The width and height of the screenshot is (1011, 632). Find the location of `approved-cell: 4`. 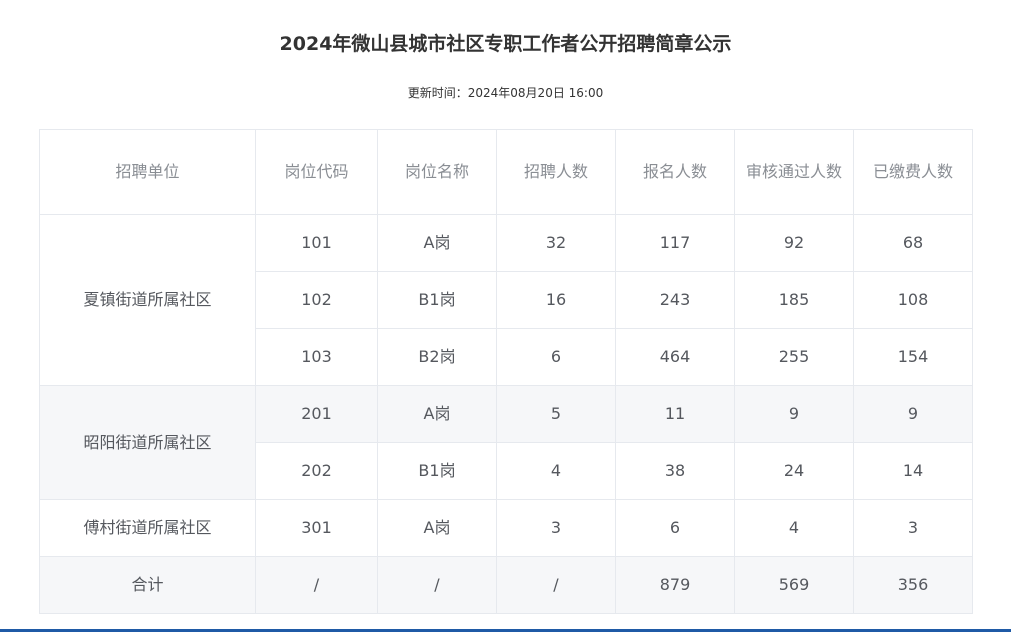

approved-cell: 4 is located at coordinates (794, 528).